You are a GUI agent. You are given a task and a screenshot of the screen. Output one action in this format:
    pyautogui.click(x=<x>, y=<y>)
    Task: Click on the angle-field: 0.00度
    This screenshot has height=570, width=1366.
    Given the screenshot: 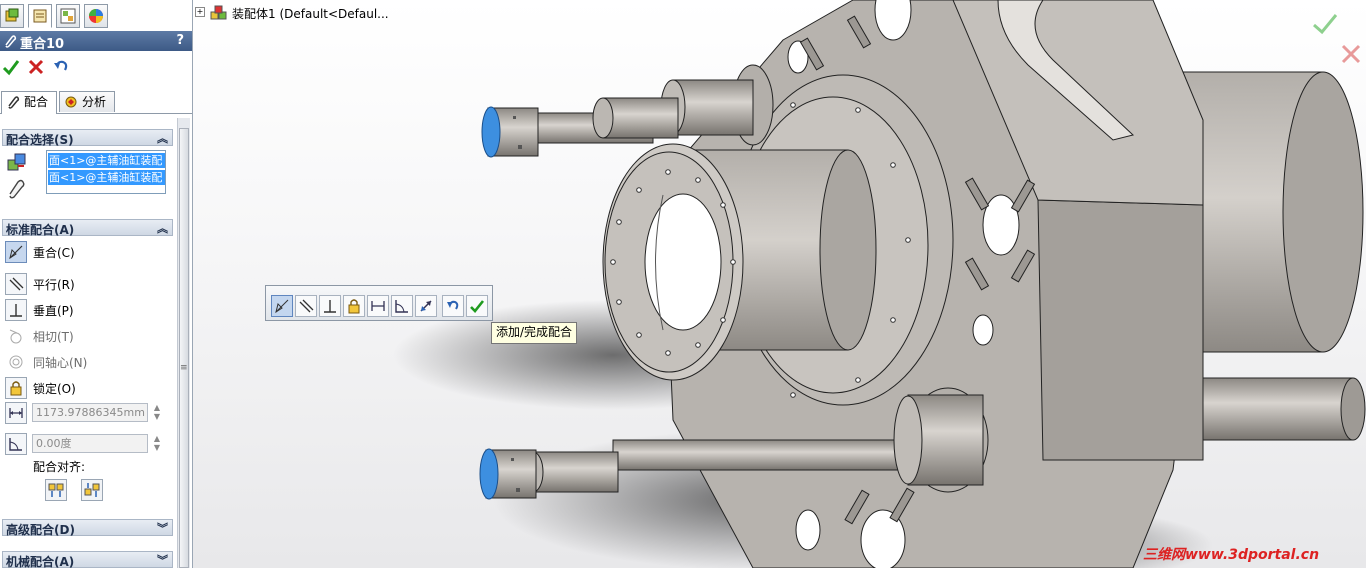 What is the action you would take?
    pyautogui.click(x=90, y=443)
    